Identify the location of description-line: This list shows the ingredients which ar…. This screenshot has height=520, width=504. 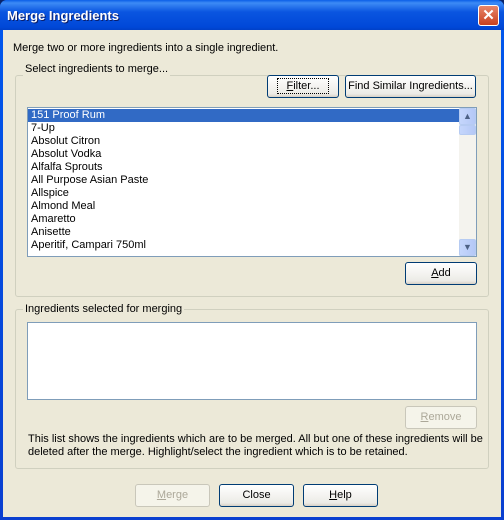
(255, 439).